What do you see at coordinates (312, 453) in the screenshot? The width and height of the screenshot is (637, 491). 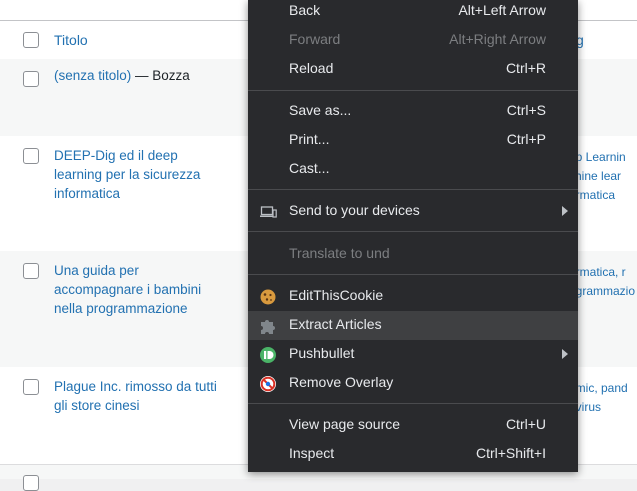 I see `menu-item-label: Inspect` at bounding box center [312, 453].